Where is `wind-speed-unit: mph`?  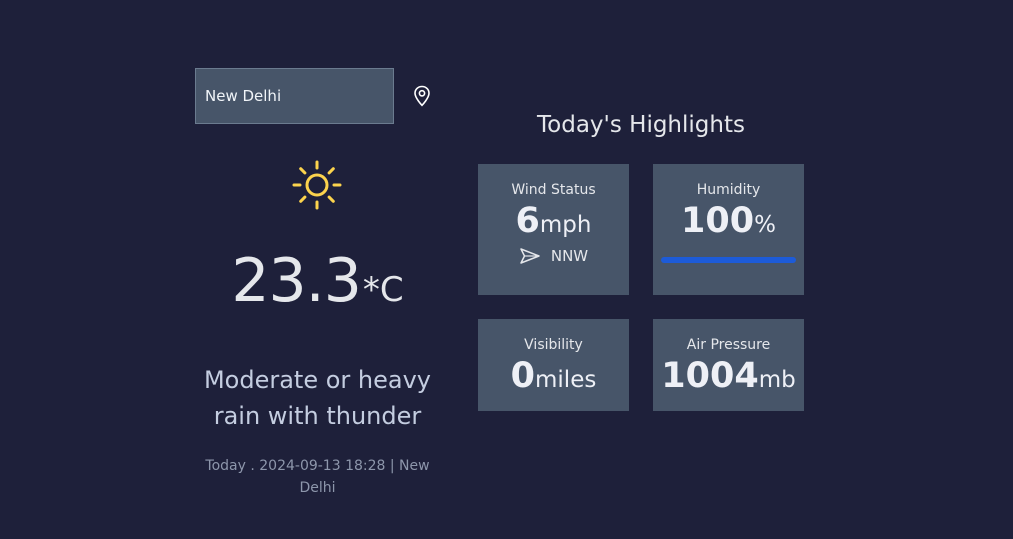 wind-speed-unit: mph is located at coordinates (565, 225).